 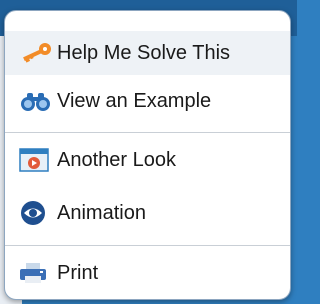 I want to click on menu-item-label: Help Me Solve This, so click(x=144, y=52).